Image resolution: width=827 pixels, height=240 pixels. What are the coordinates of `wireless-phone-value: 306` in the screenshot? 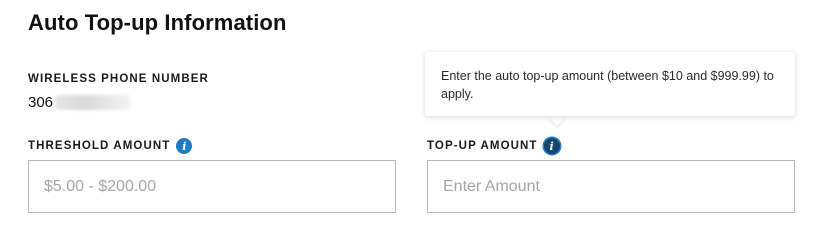 It's located at (80, 102).